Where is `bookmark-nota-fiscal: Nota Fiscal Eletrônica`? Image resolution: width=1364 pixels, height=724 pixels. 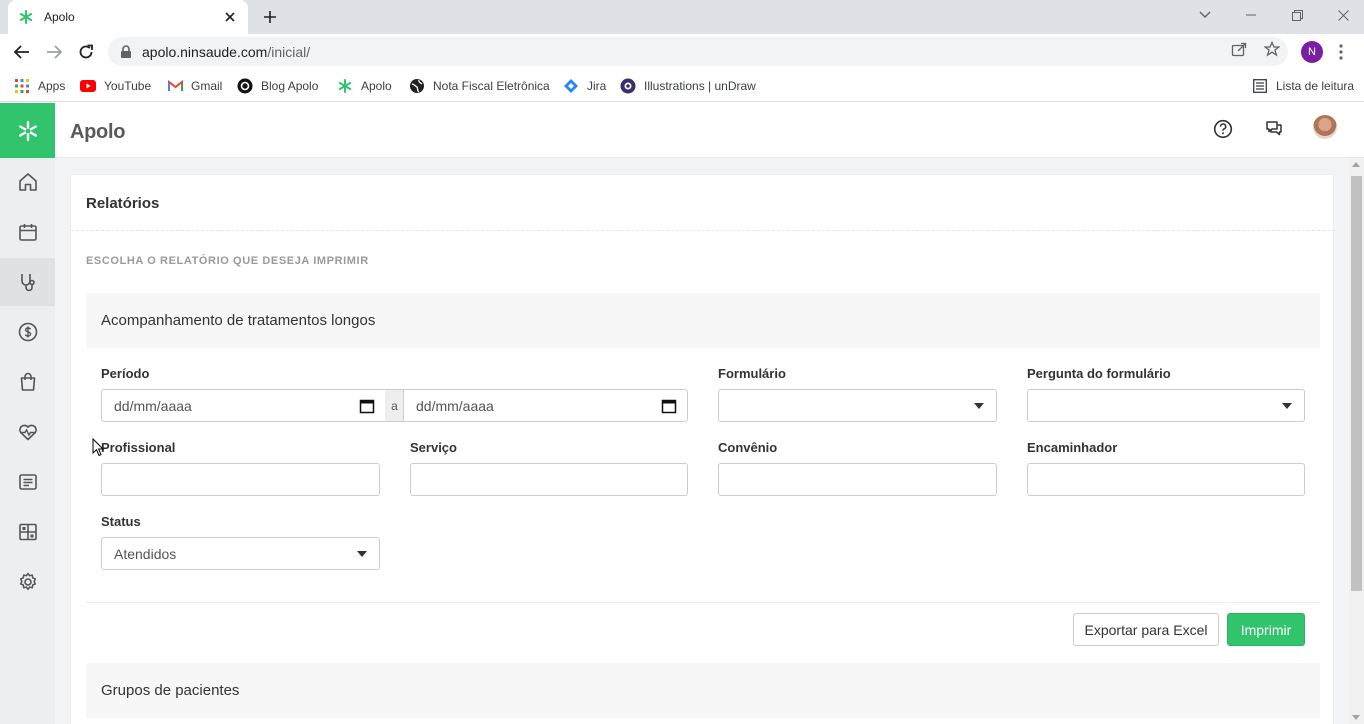 bookmark-nota-fiscal: Nota Fiscal Eletrônica is located at coordinates (479, 86).